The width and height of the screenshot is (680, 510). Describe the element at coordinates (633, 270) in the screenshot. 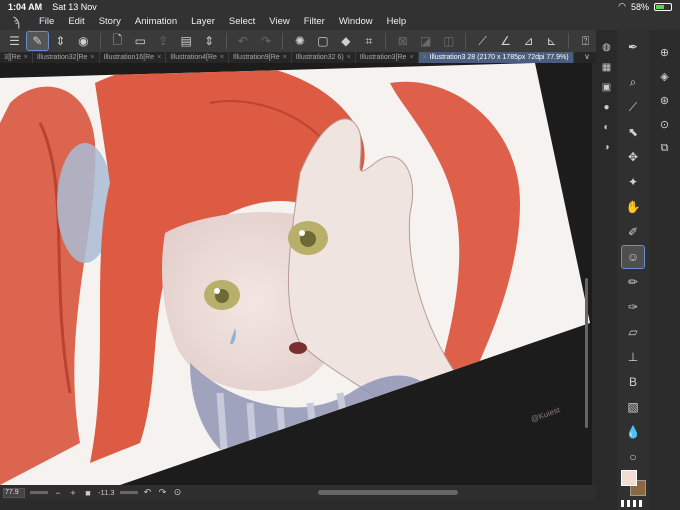

I see `tool-palette: ✒ ⌕ ⟋ ⬉ ✥ ✦ ✋ ✐ ☺ ✏ ✑ ▱ ⊥ B ▧ 💧 ○ ↖` at that location.